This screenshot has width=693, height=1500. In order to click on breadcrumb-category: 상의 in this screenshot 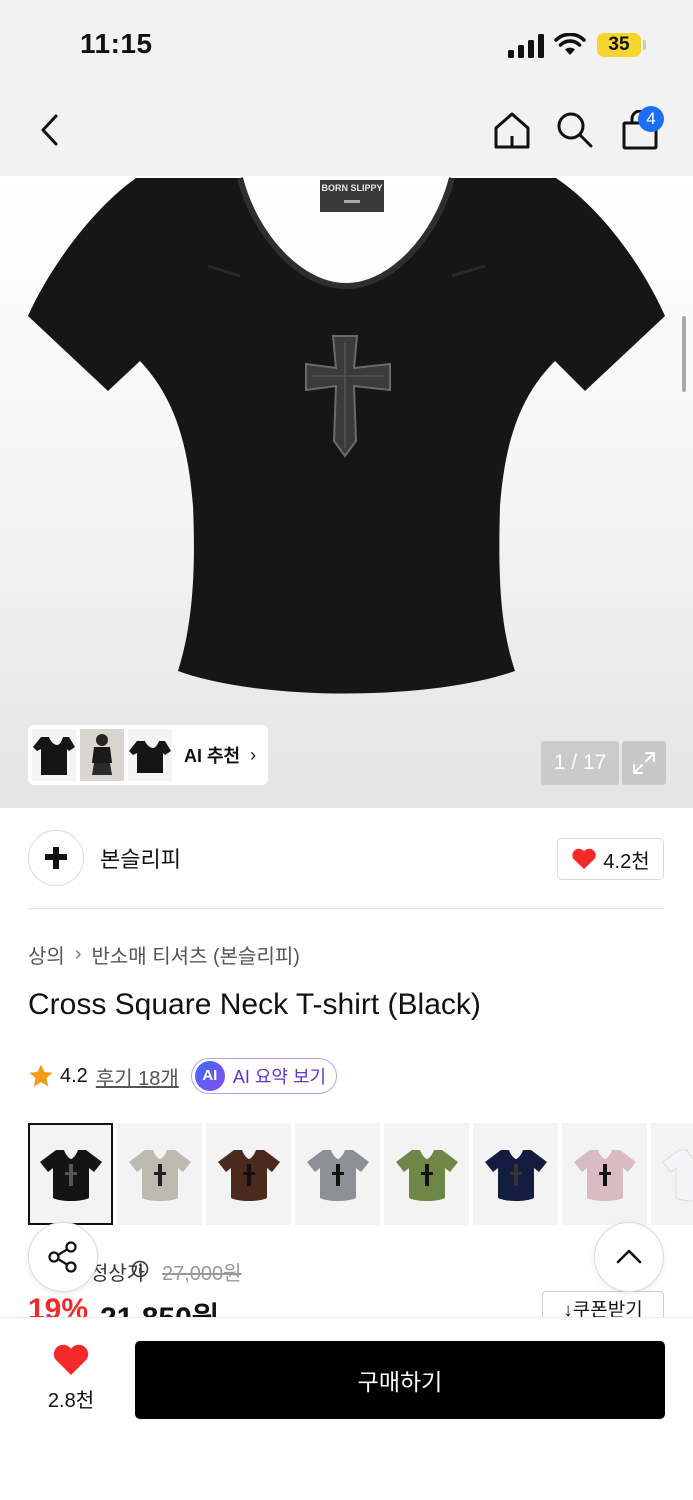, I will do `click(46, 954)`.